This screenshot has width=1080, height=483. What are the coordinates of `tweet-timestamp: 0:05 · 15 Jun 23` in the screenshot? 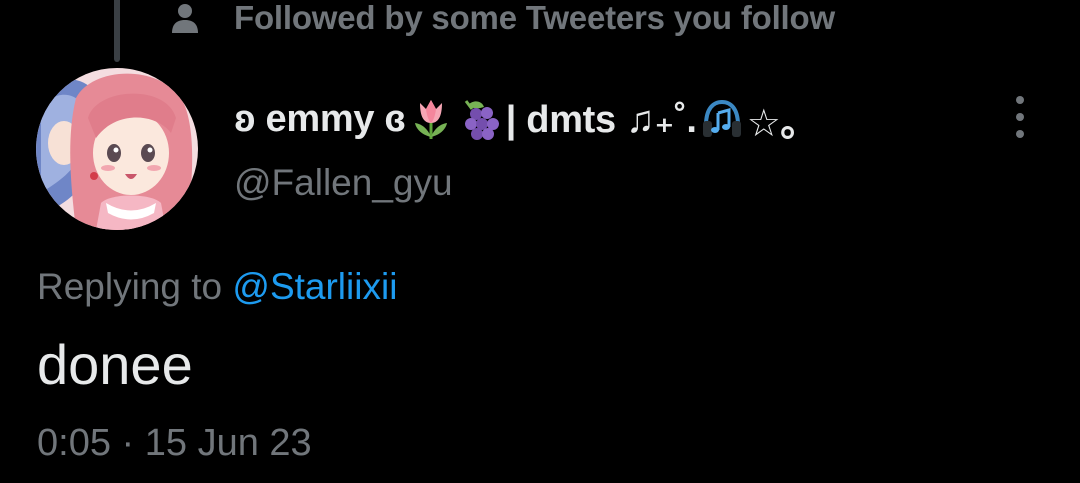 It's located at (174, 443).